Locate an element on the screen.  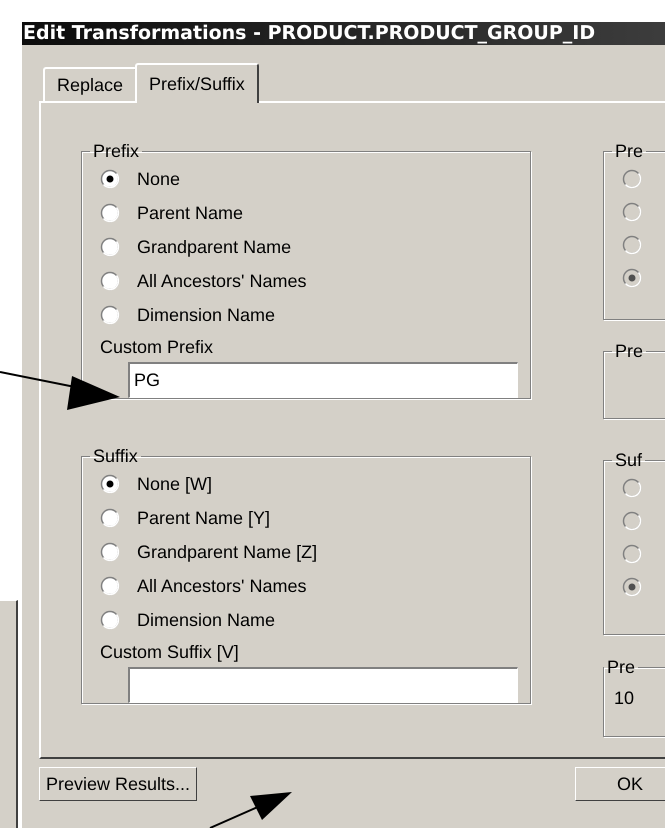
input-field is located at coordinates (323, 685).